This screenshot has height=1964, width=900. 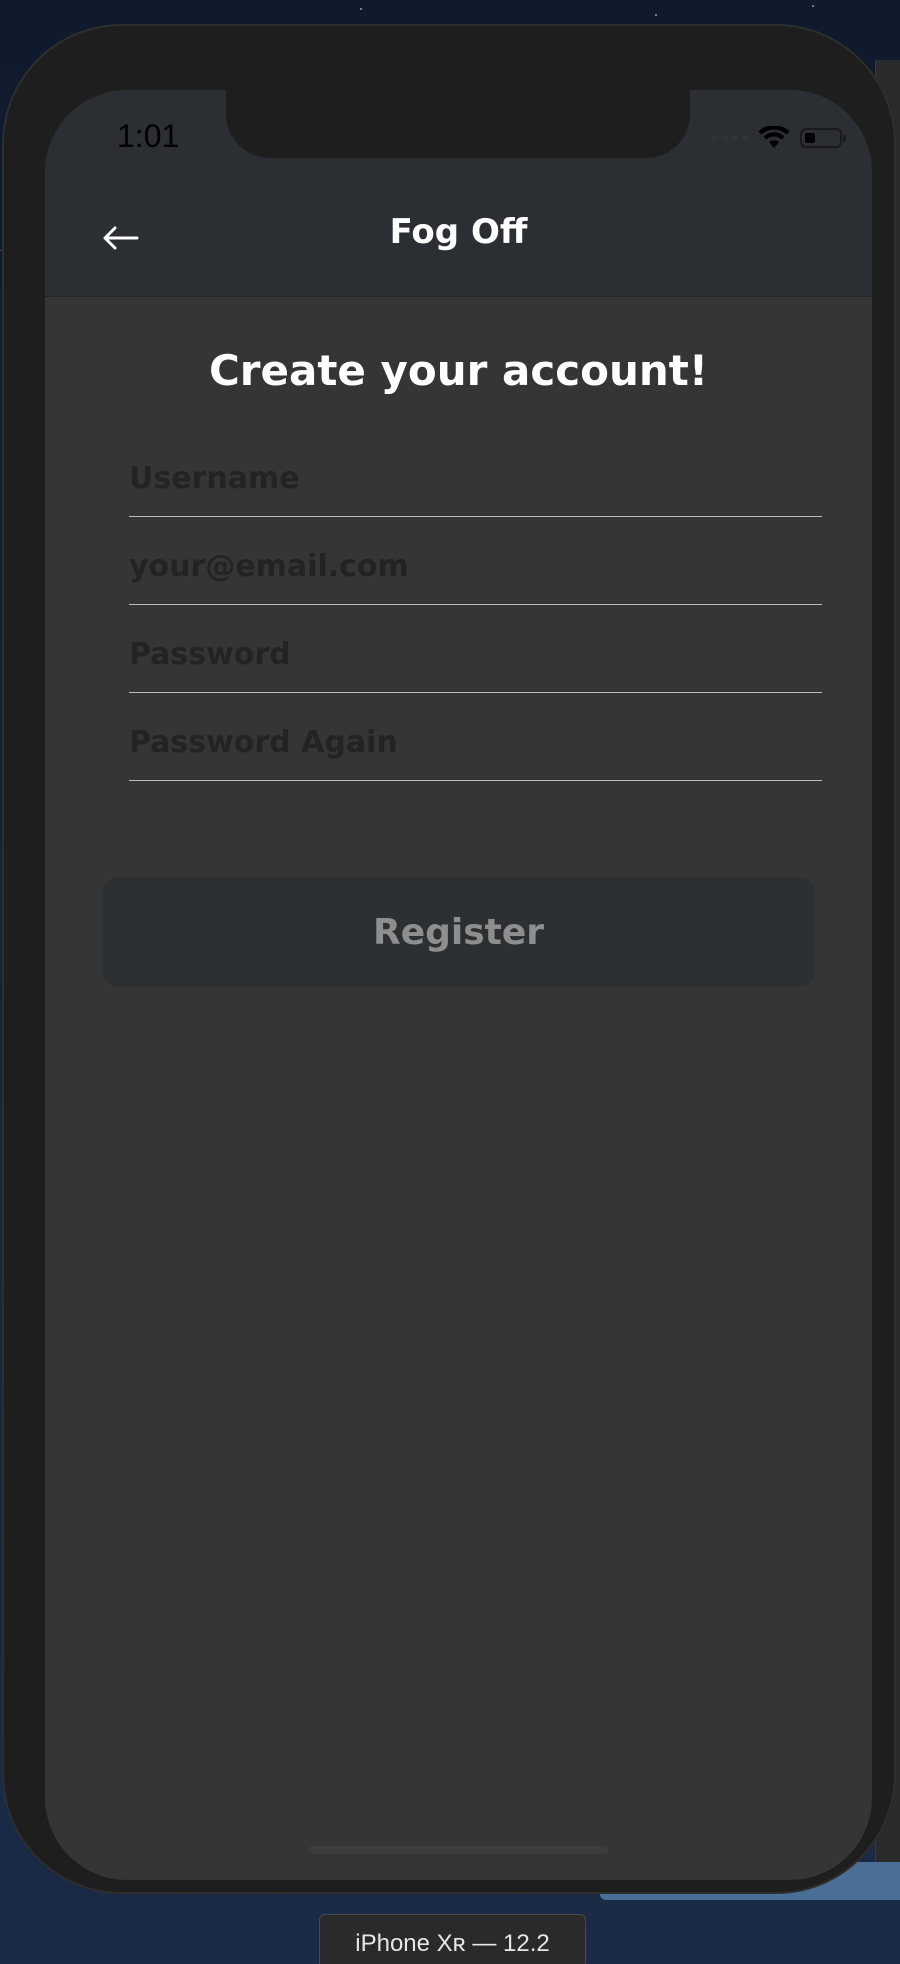 I want to click on battery-level, so click(x=810, y=138).